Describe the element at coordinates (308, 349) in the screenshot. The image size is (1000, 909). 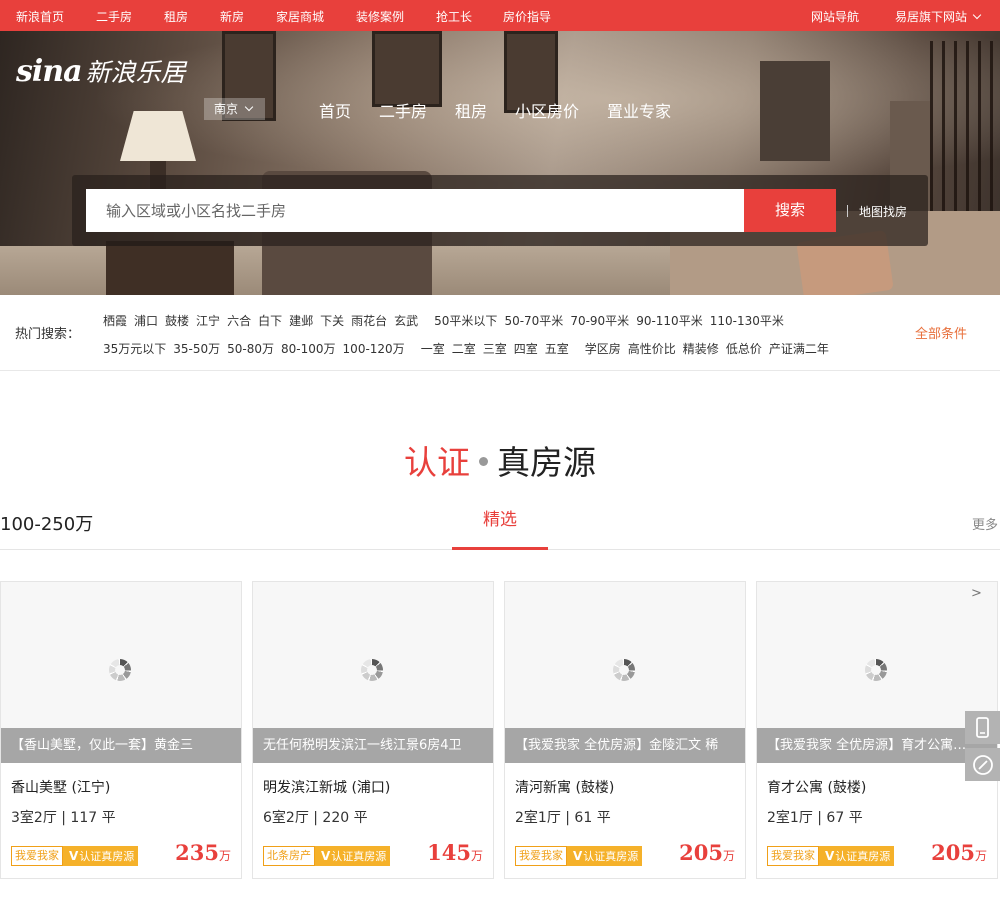
I see `hot-search-tag: 80-100万` at that location.